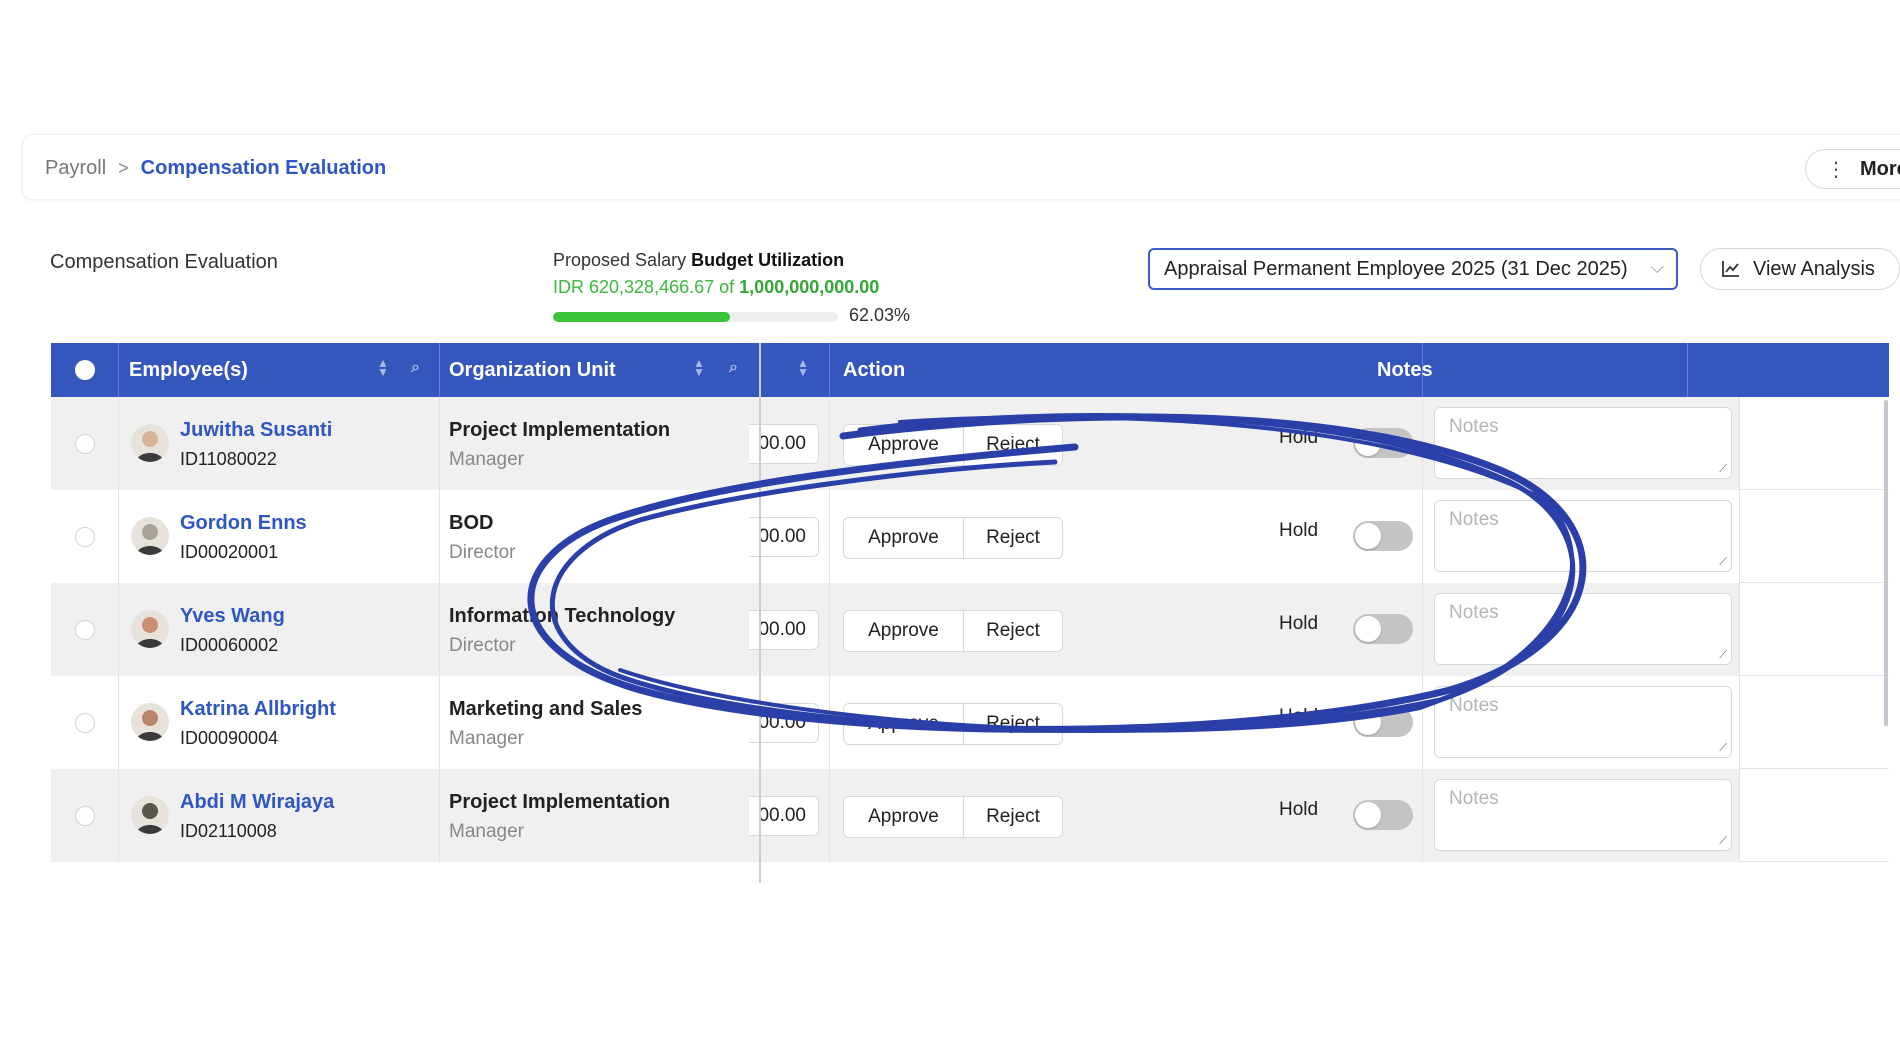 The width and height of the screenshot is (1900, 1046). I want to click on breadcrumb: Payroll > Compensation Evaluation, so click(215, 168).